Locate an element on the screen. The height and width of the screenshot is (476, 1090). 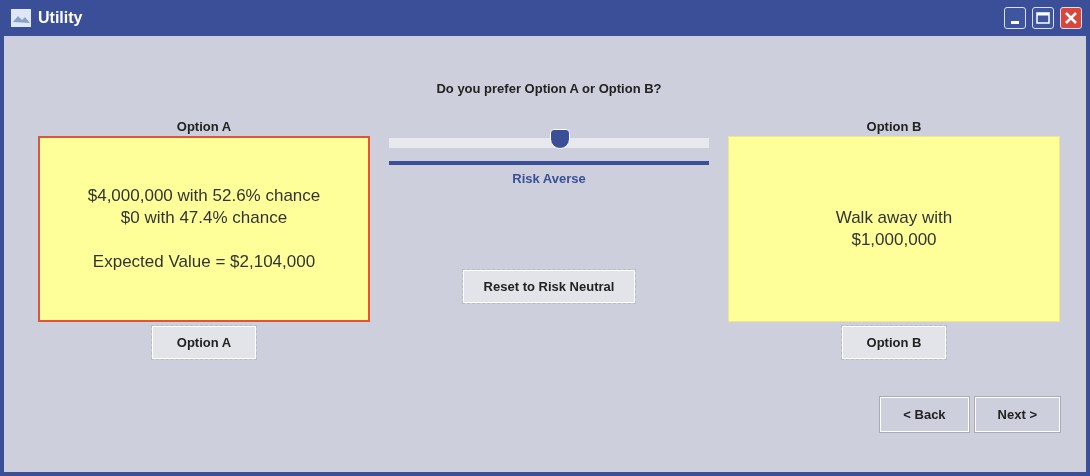
maximize-icon is located at coordinates (1043, 18).